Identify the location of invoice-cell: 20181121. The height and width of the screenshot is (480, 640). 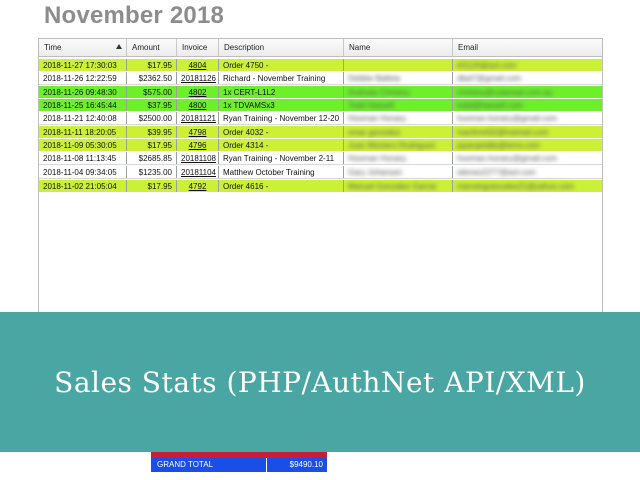
(198, 118).